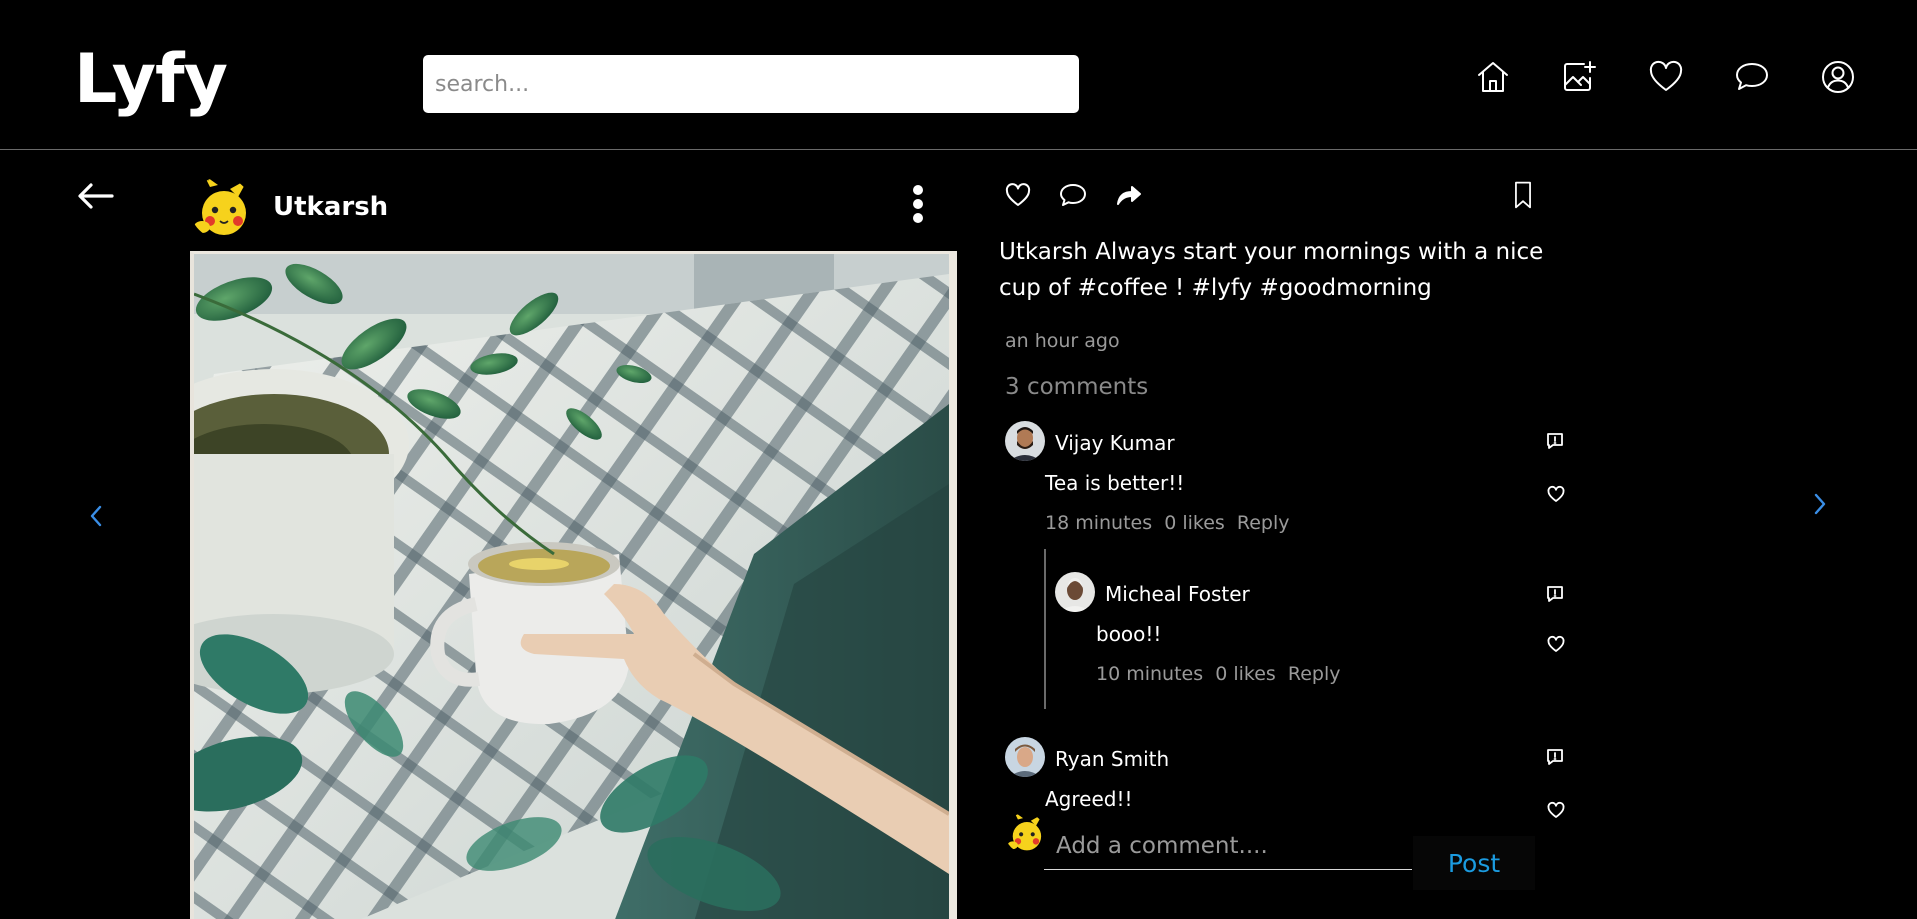  I want to click on share-arrow-icon, so click(1128, 195).